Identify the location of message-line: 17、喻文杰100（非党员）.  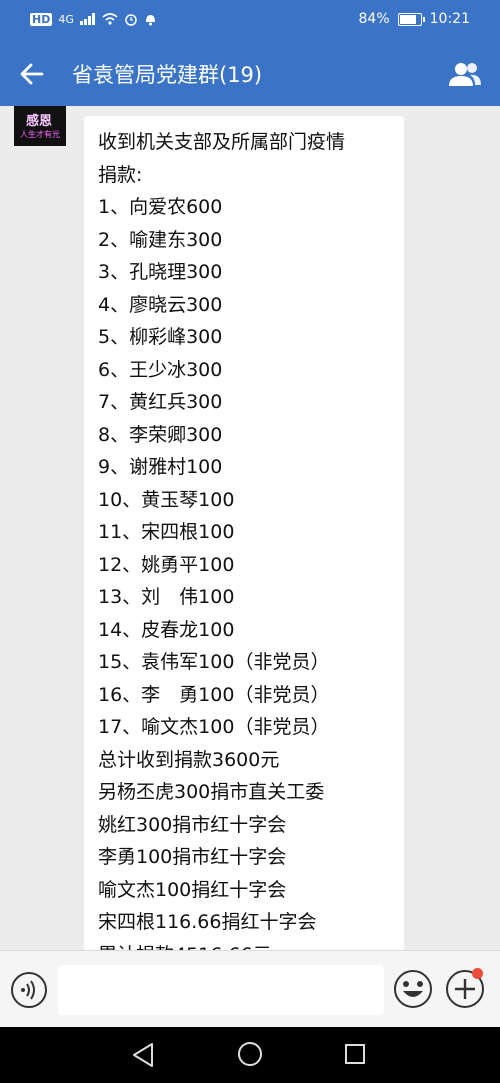
(214, 727).